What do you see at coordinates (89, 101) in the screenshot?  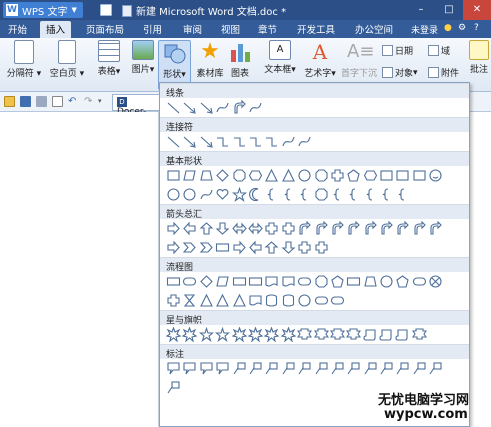 I see `redo-icon: ↷` at bounding box center [89, 101].